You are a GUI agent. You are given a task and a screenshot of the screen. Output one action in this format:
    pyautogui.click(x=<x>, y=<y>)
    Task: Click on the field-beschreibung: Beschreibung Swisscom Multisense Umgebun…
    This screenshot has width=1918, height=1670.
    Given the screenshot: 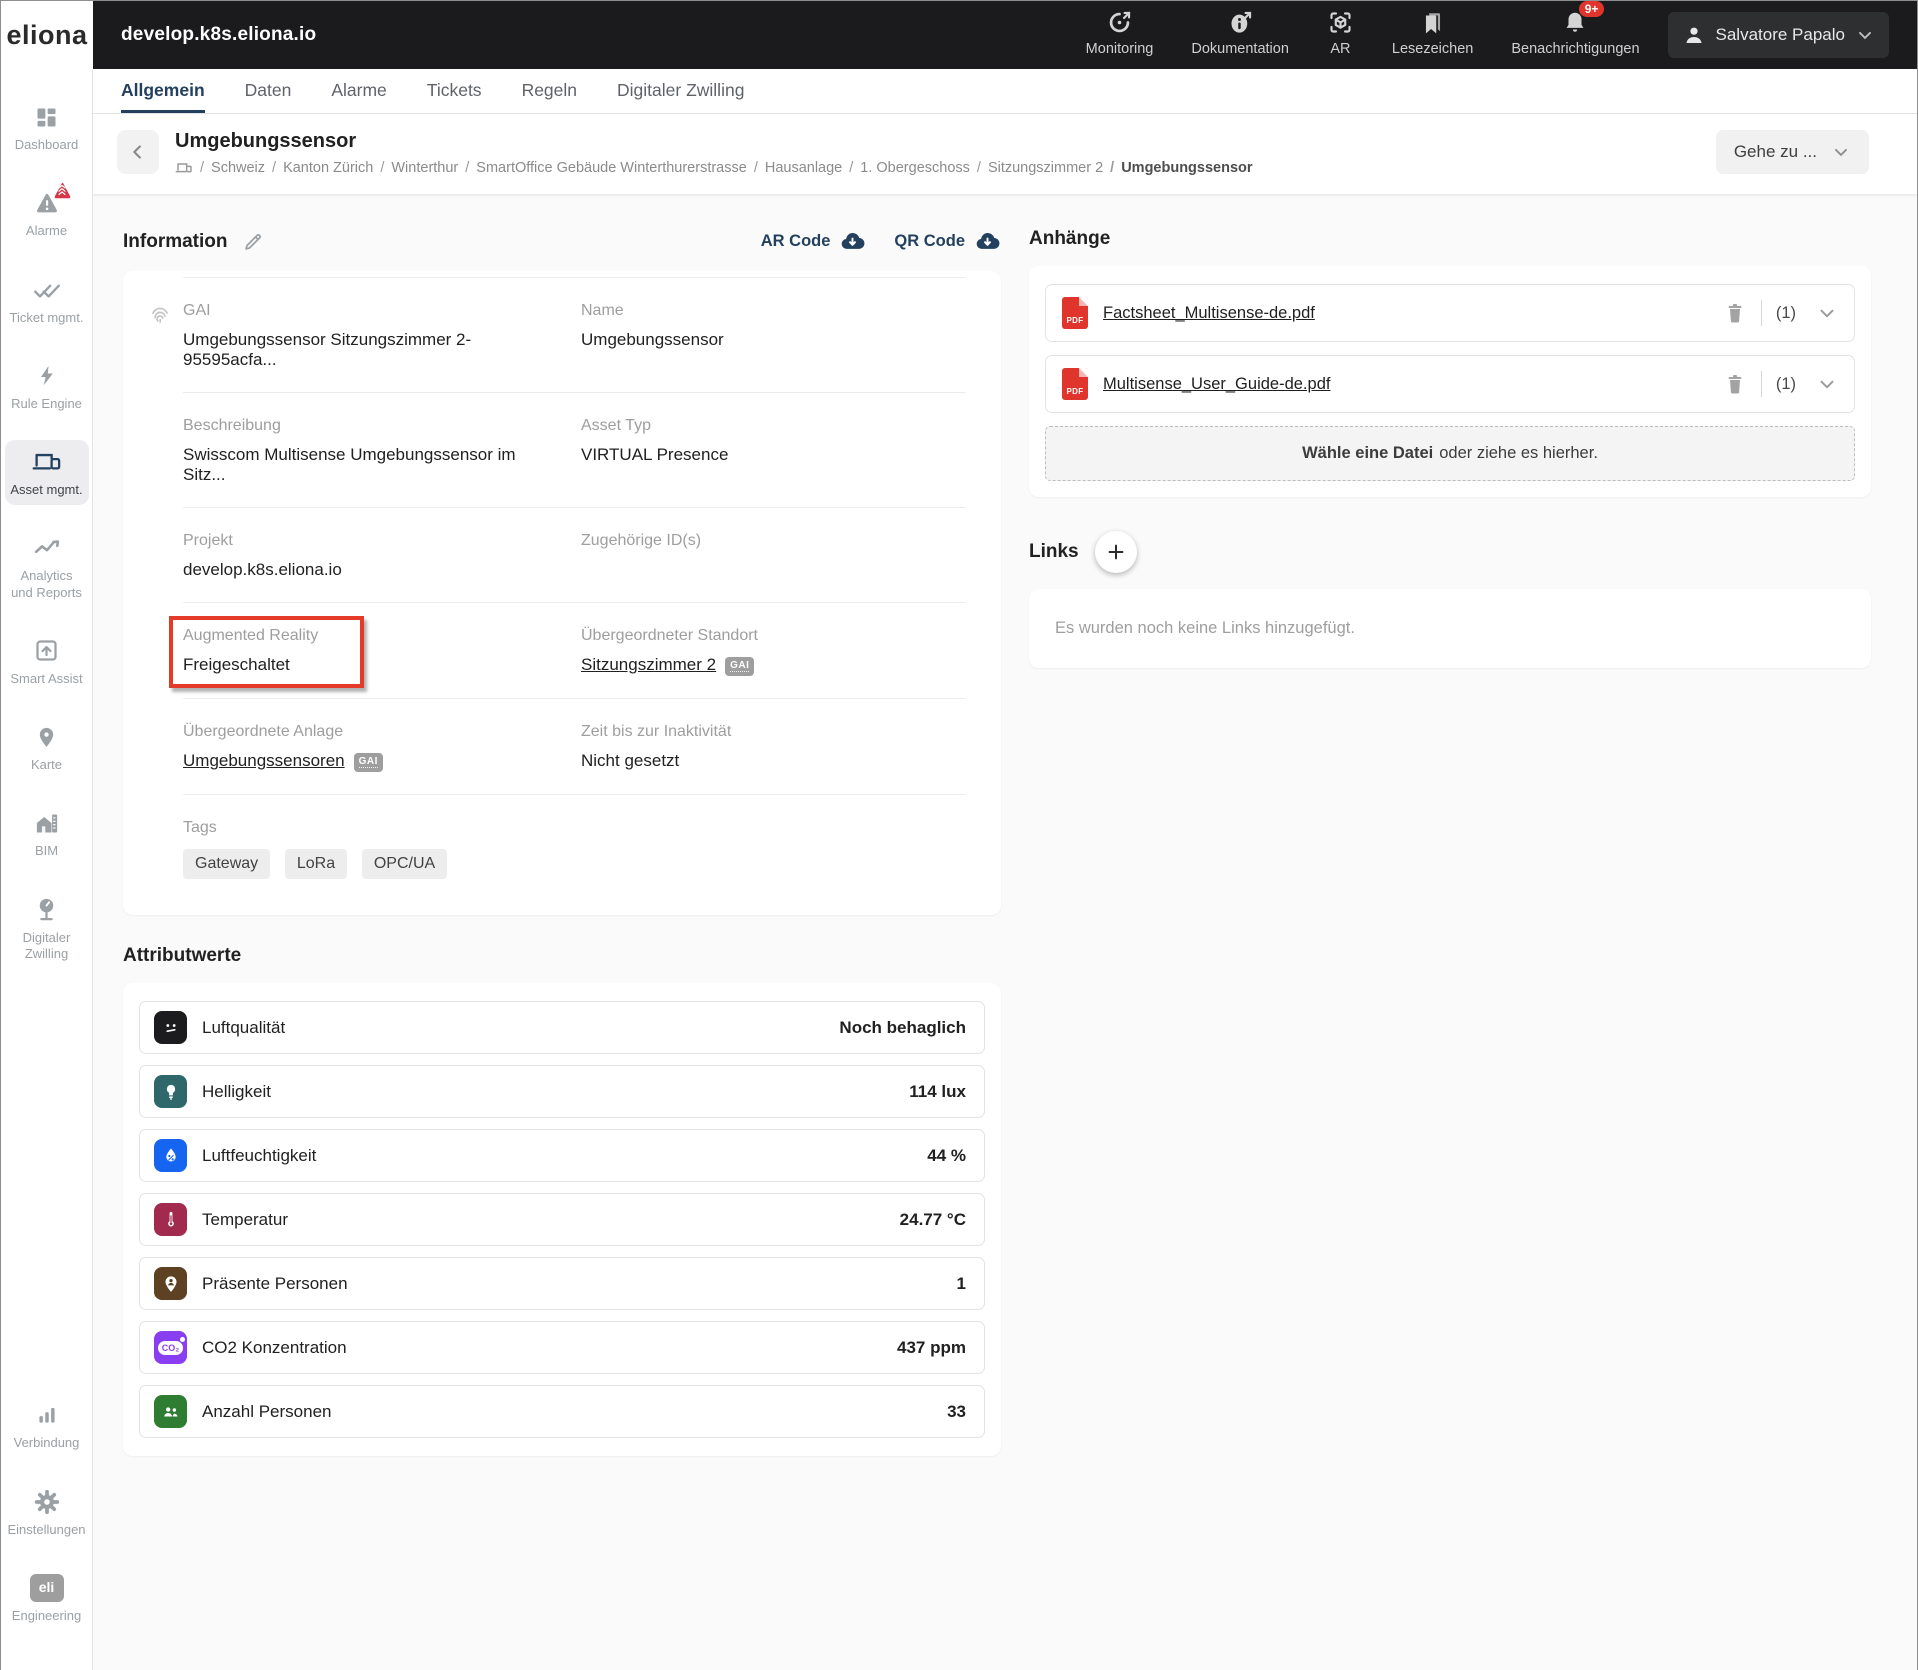 What is the action you would take?
    pyautogui.click(x=349, y=450)
    